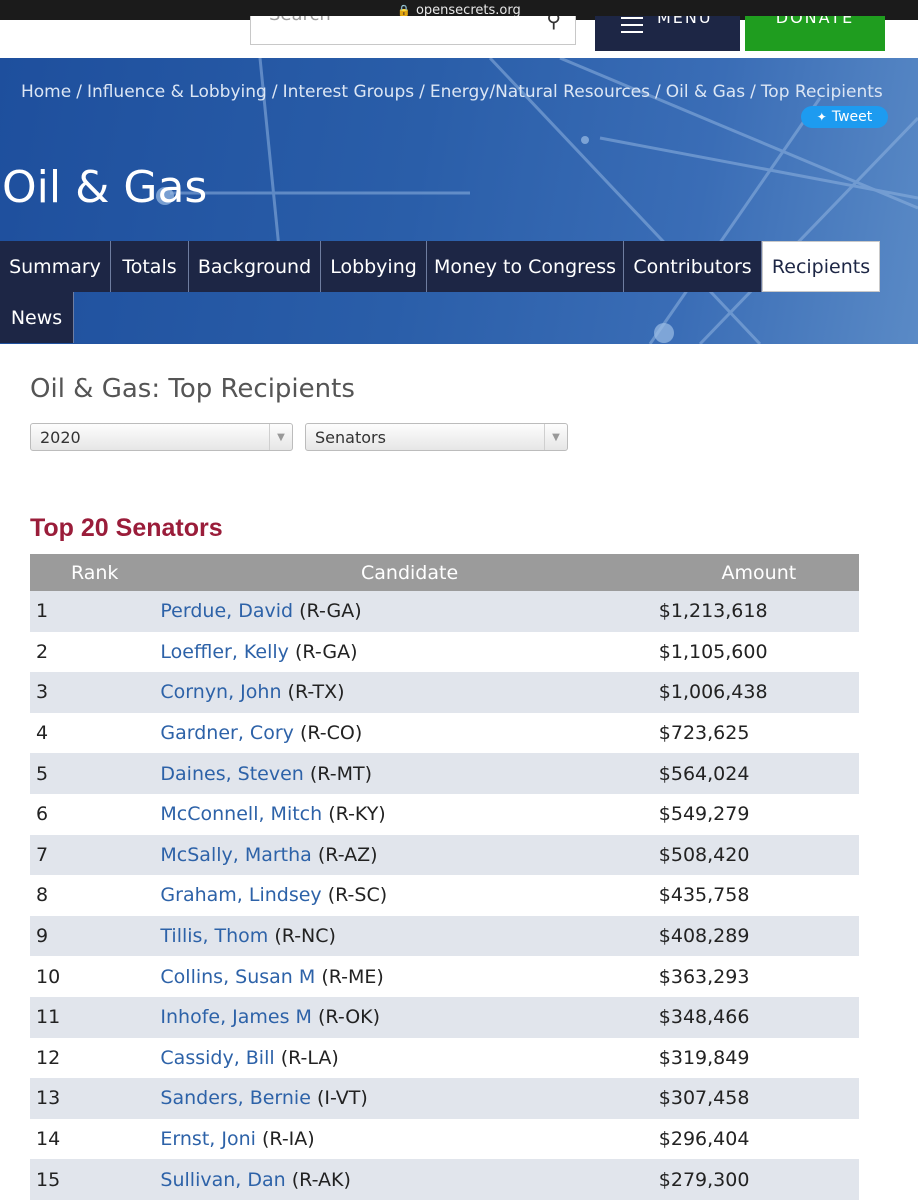  Describe the element at coordinates (95, 1058) in the screenshot. I see `rank-cell: 12` at that location.